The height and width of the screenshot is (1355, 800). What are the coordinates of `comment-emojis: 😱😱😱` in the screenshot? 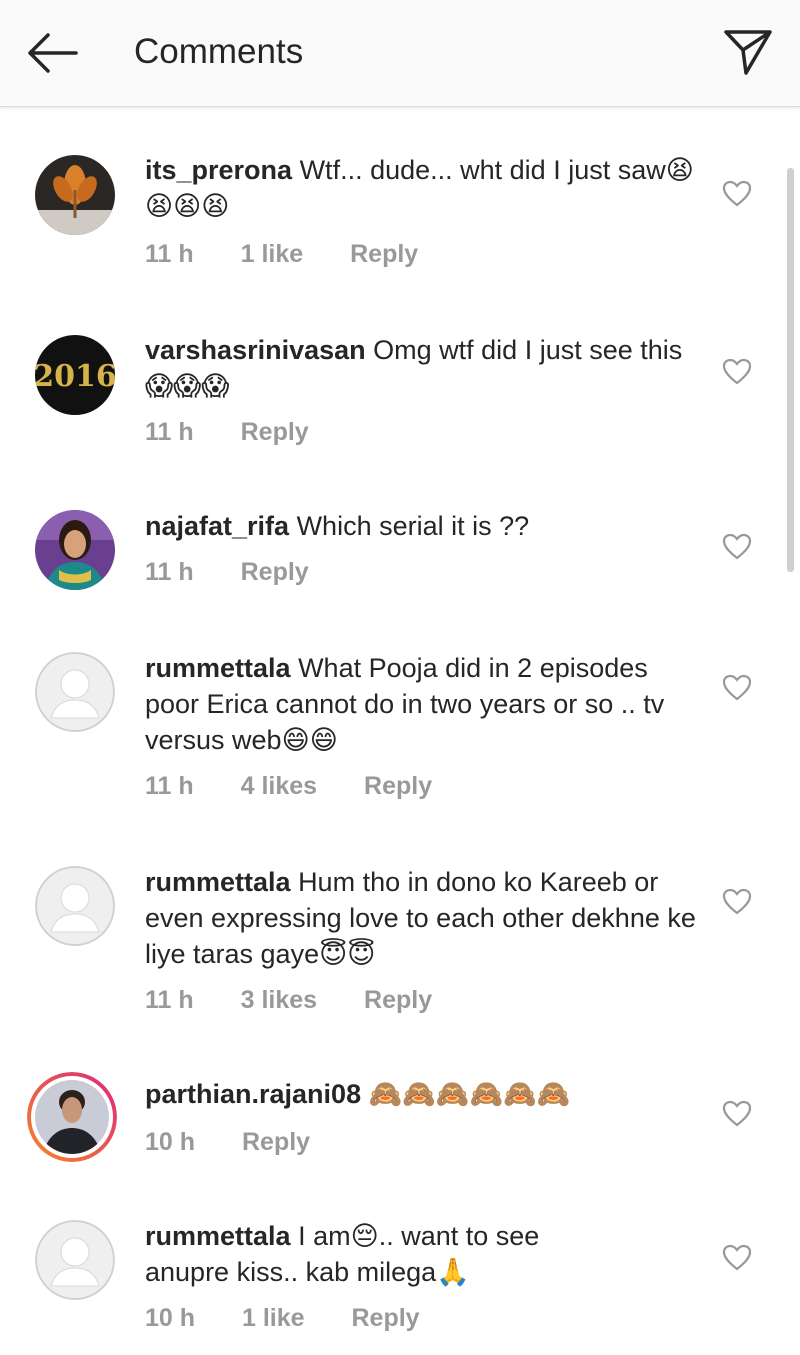 It's located at (187, 386).